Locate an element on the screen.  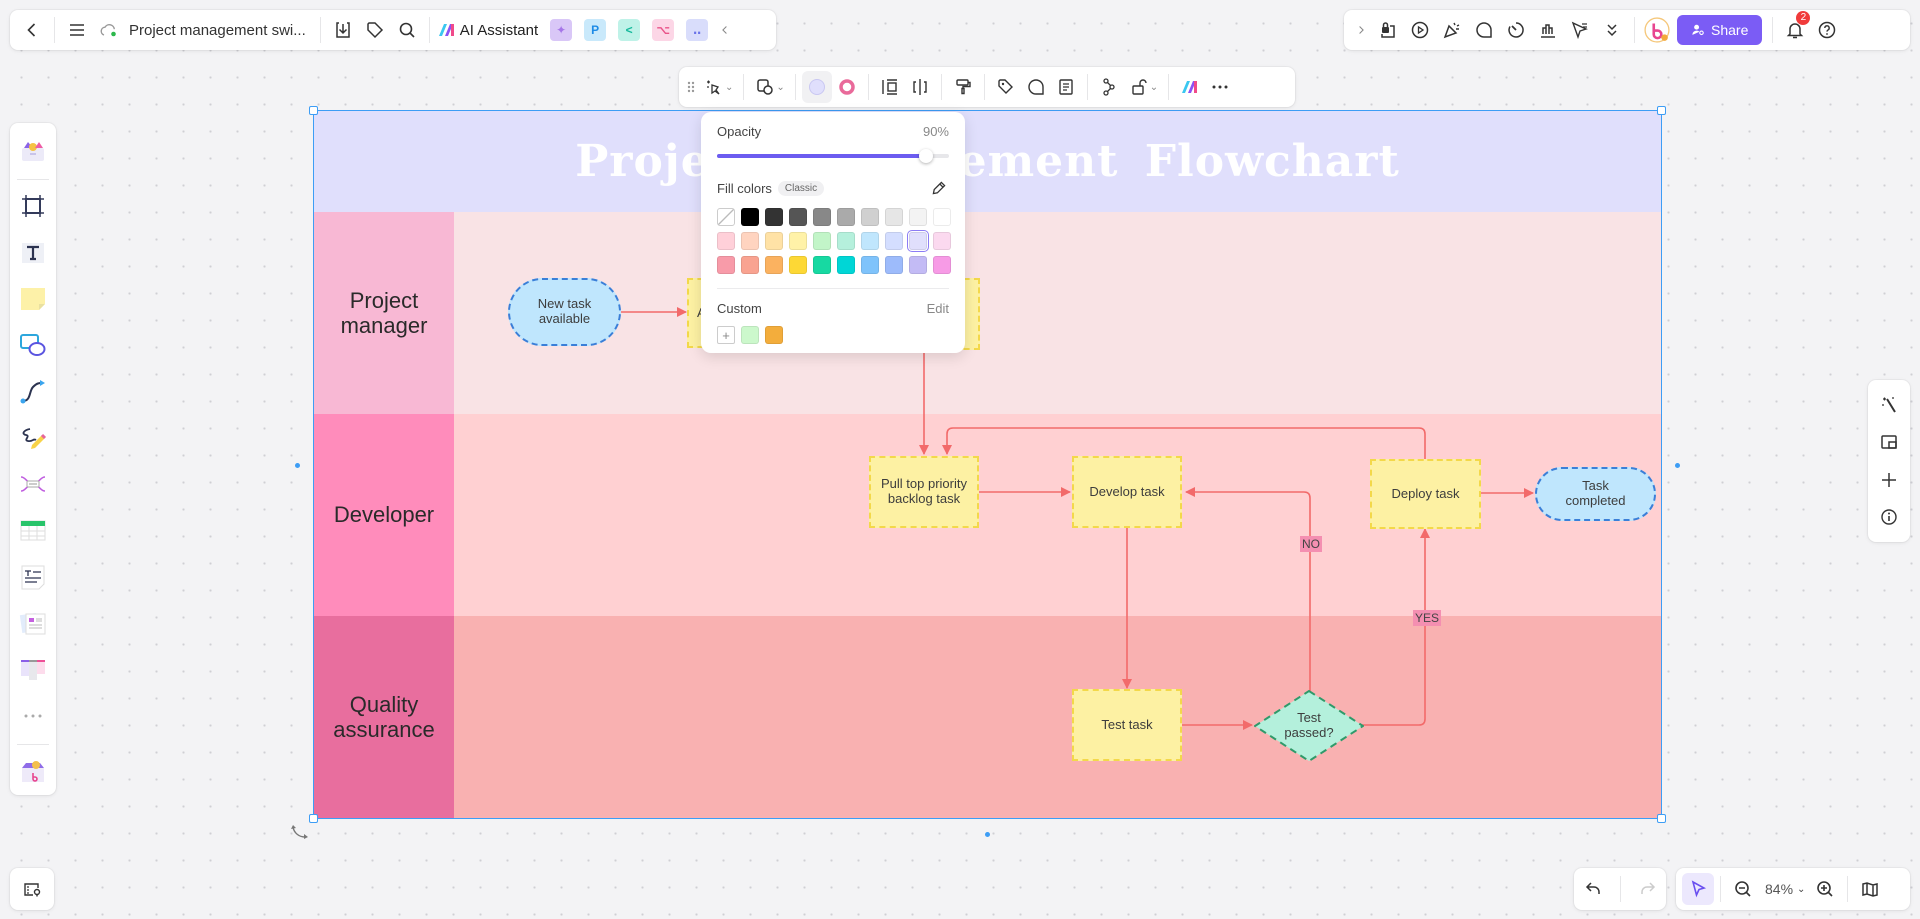
connection-point-right is located at coordinates (1677, 465).